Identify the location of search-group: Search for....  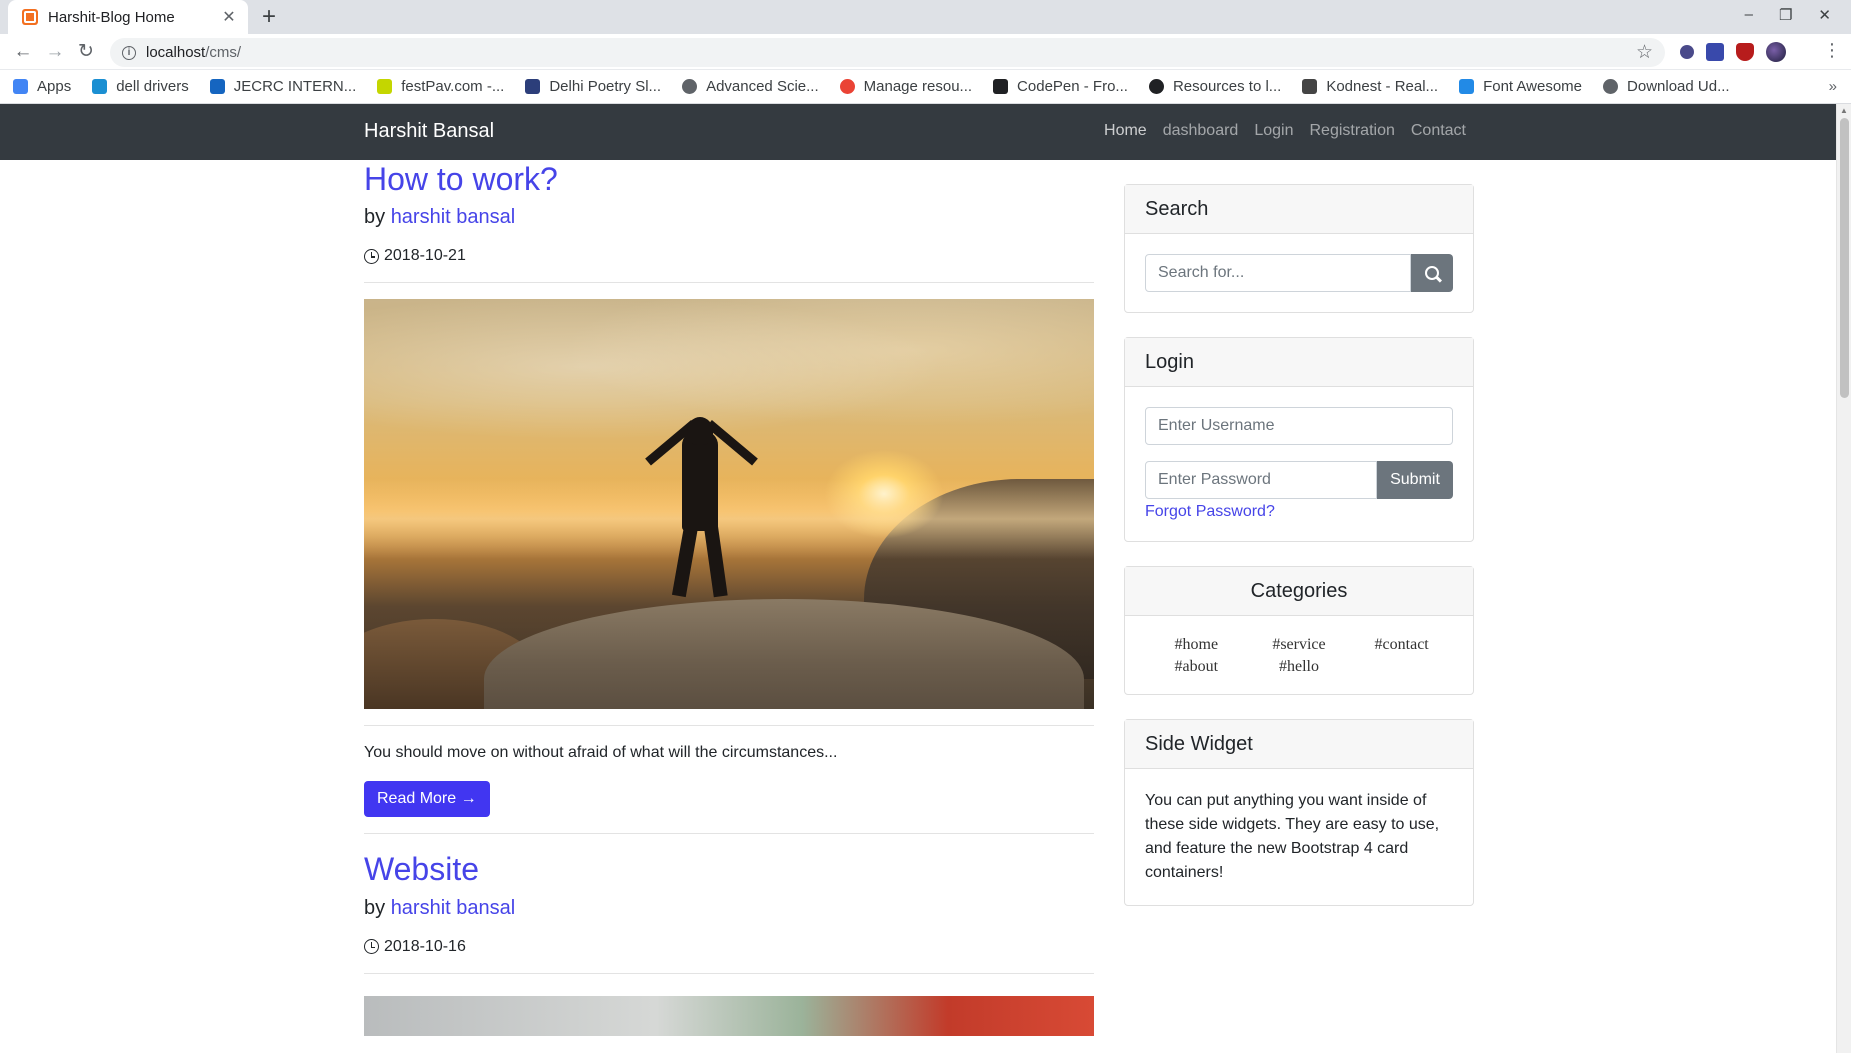
(1299, 273).